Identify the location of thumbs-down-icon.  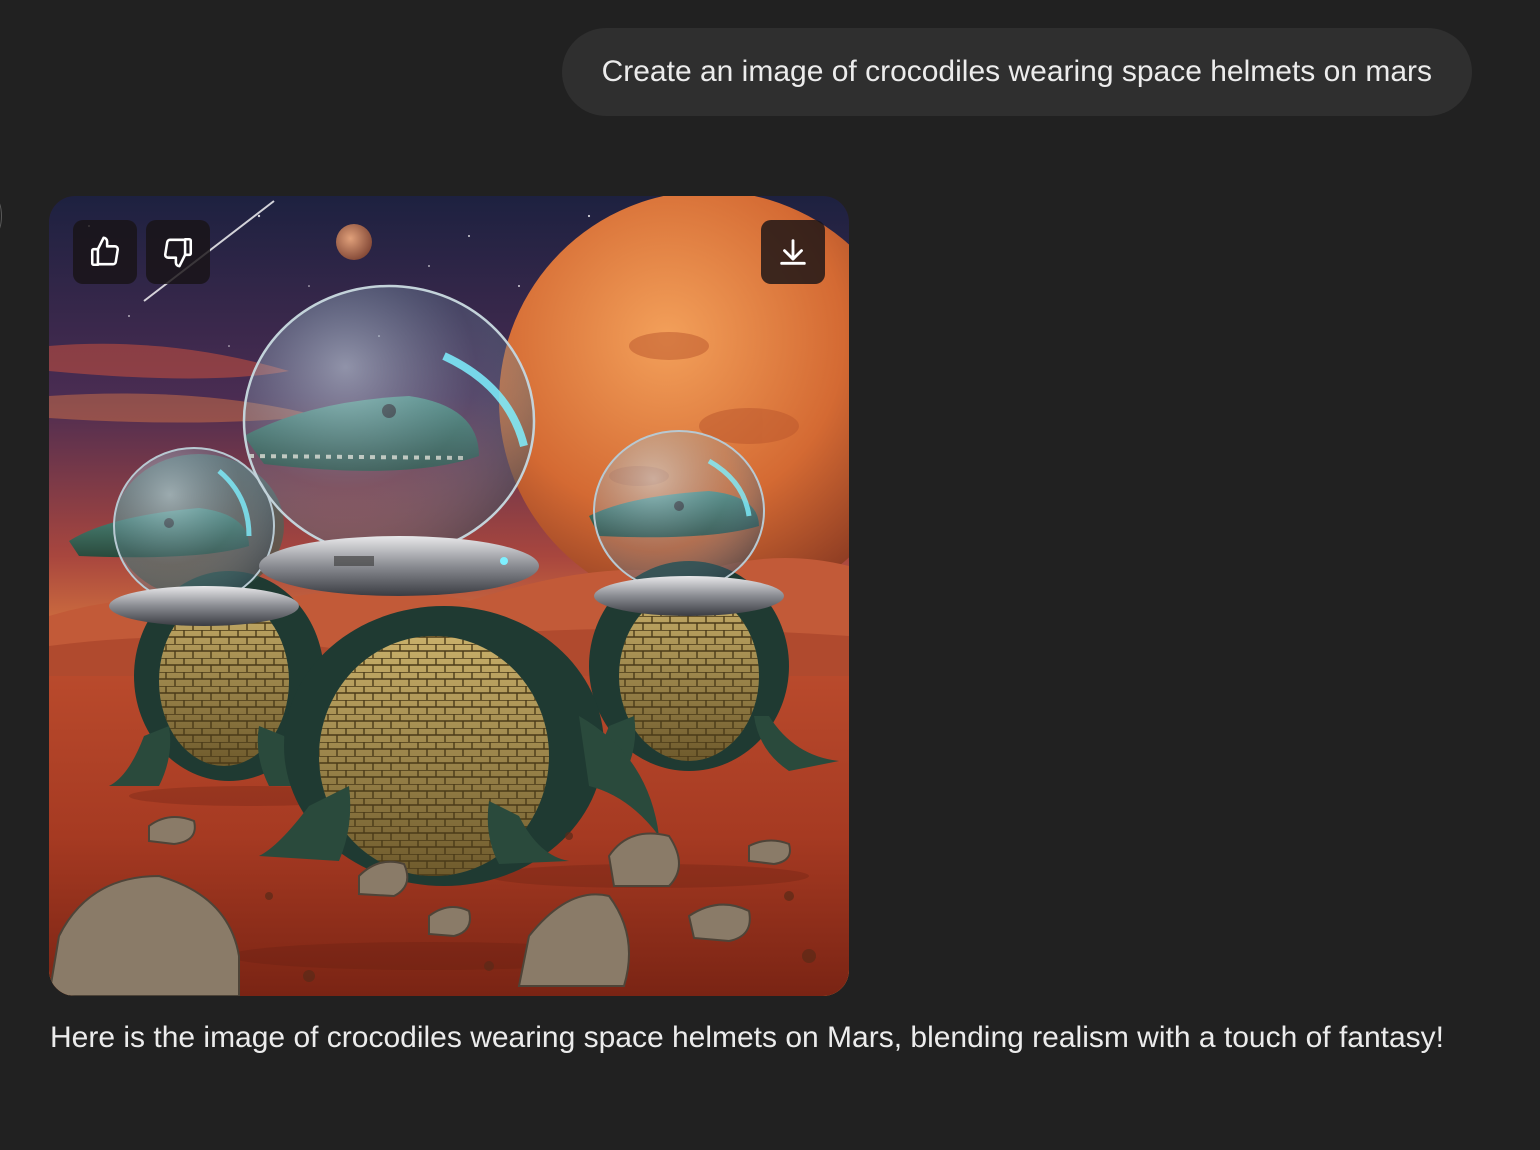
(178, 252).